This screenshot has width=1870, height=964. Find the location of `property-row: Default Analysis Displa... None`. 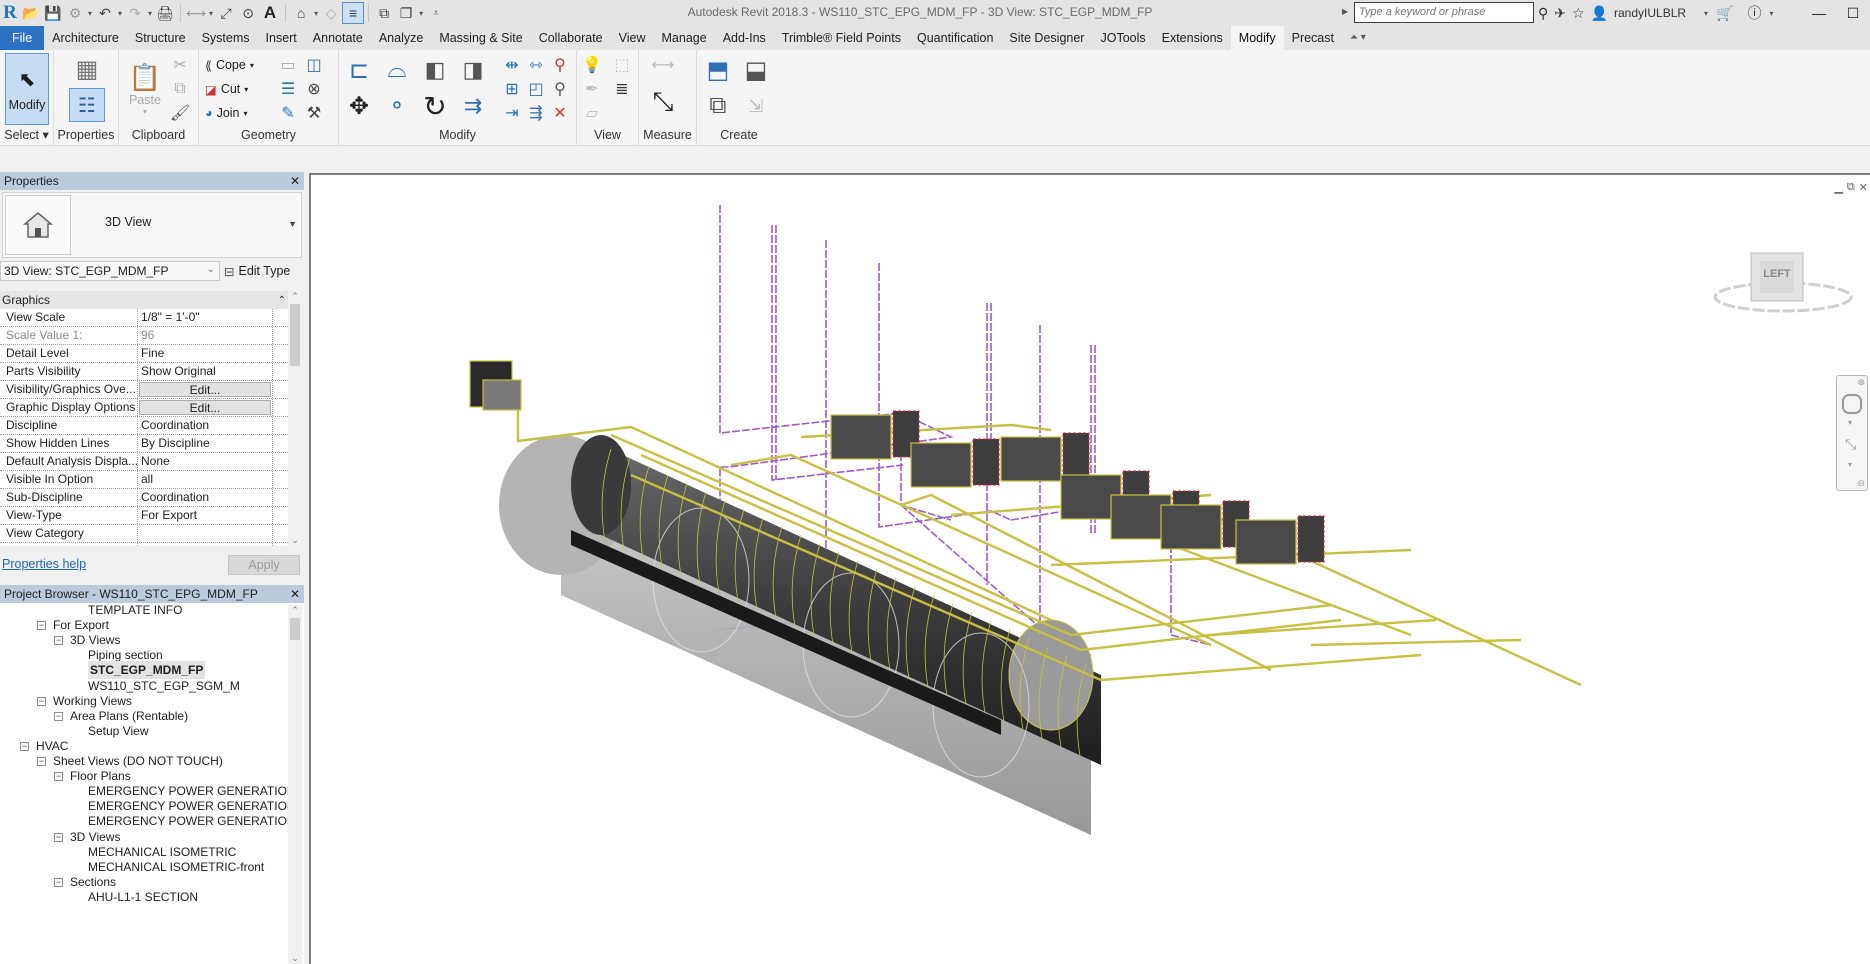

property-row: Default Analysis Displa... None is located at coordinates (144, 462).